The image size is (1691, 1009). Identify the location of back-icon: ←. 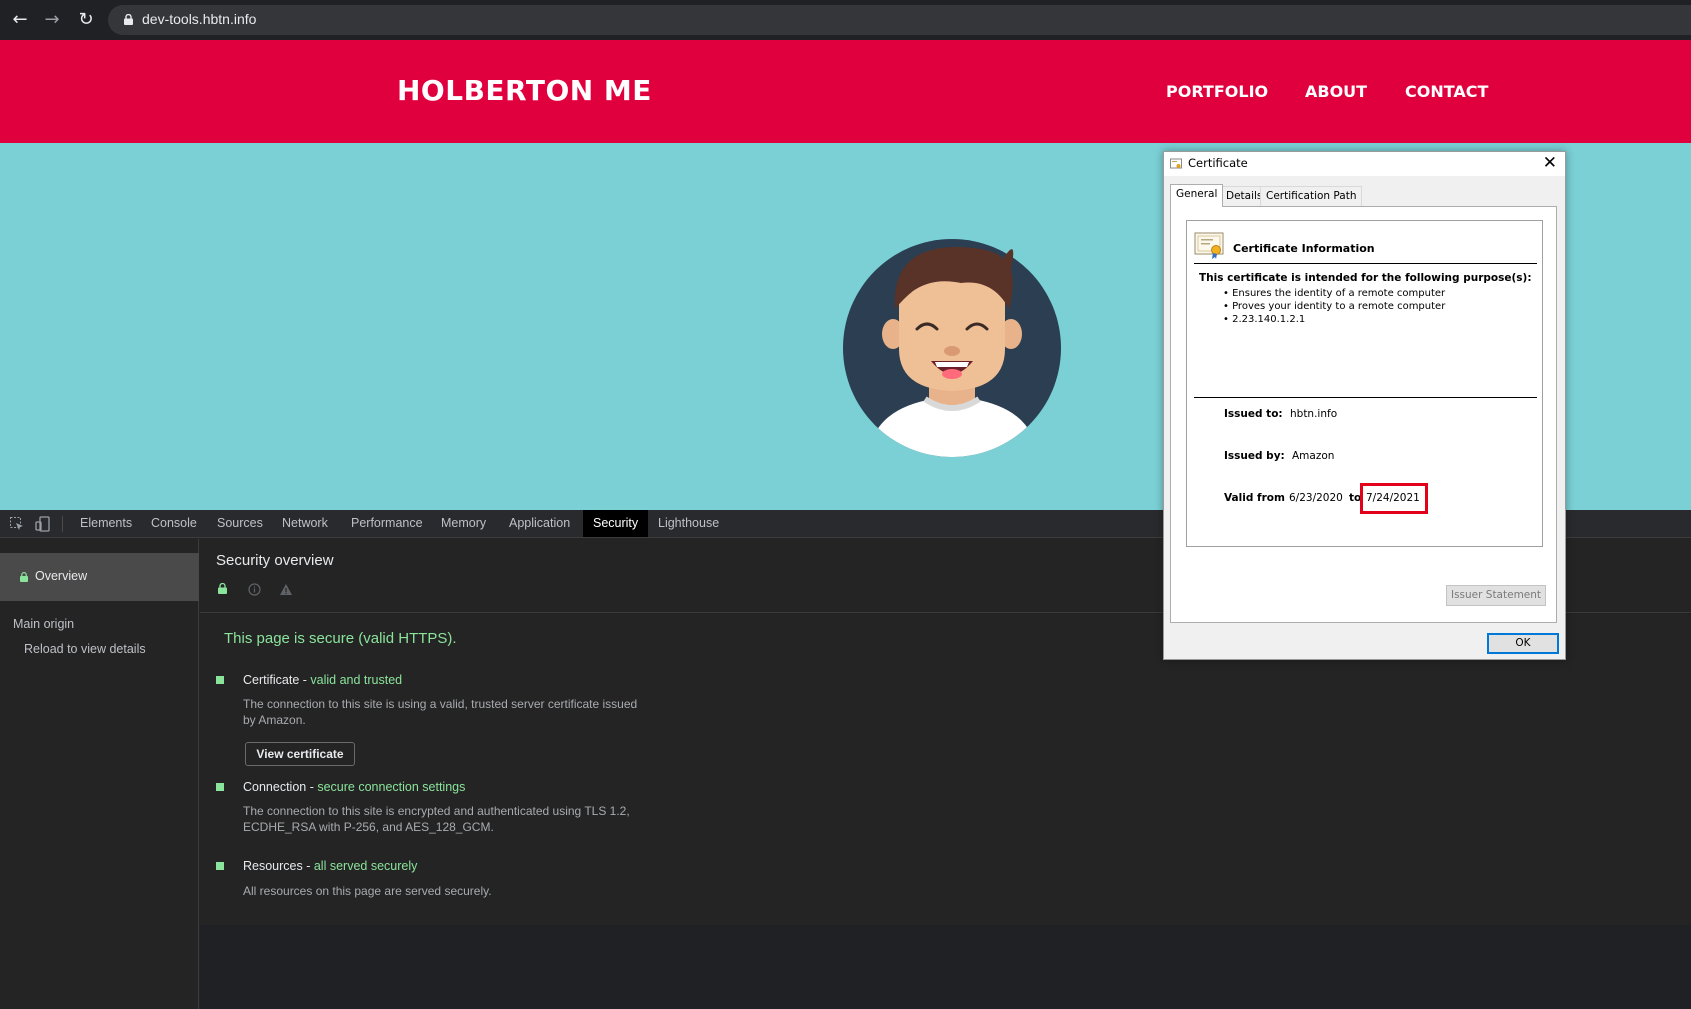
(20, 20).